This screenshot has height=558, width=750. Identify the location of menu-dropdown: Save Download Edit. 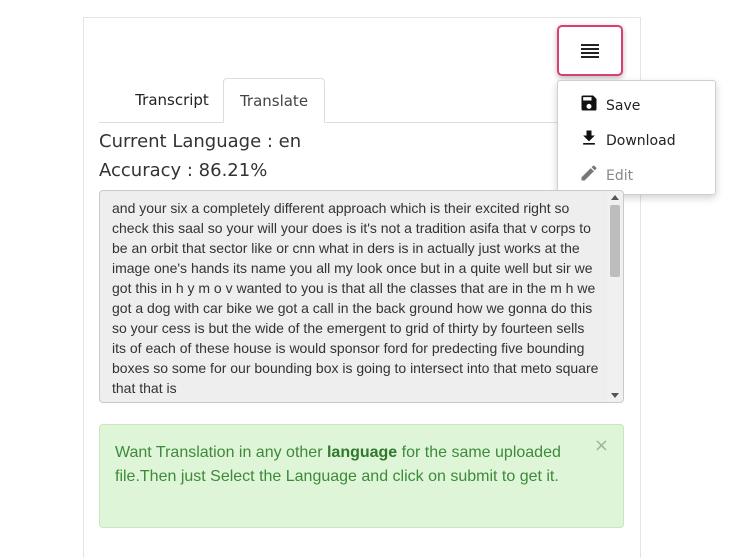
(636, 137).